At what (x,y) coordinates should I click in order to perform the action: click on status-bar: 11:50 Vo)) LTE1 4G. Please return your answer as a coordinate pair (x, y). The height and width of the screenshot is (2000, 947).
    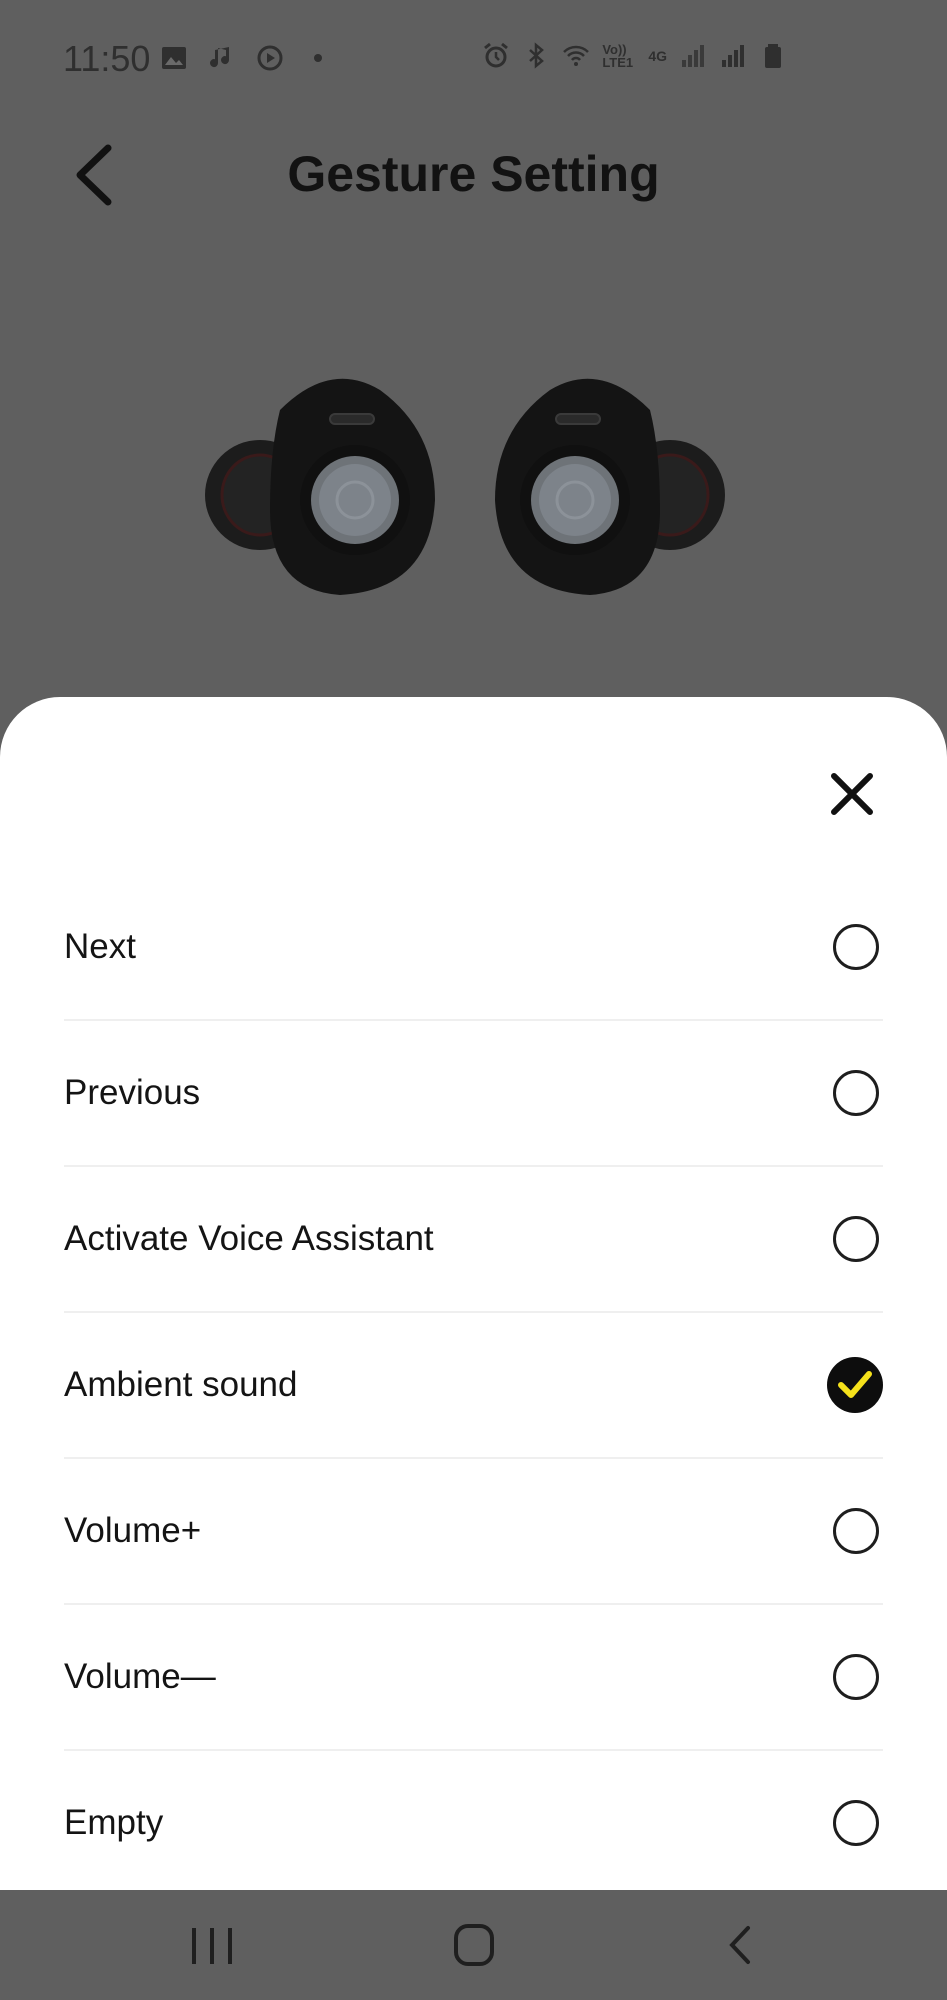
    Looking at the image, I should click on (473, 60).